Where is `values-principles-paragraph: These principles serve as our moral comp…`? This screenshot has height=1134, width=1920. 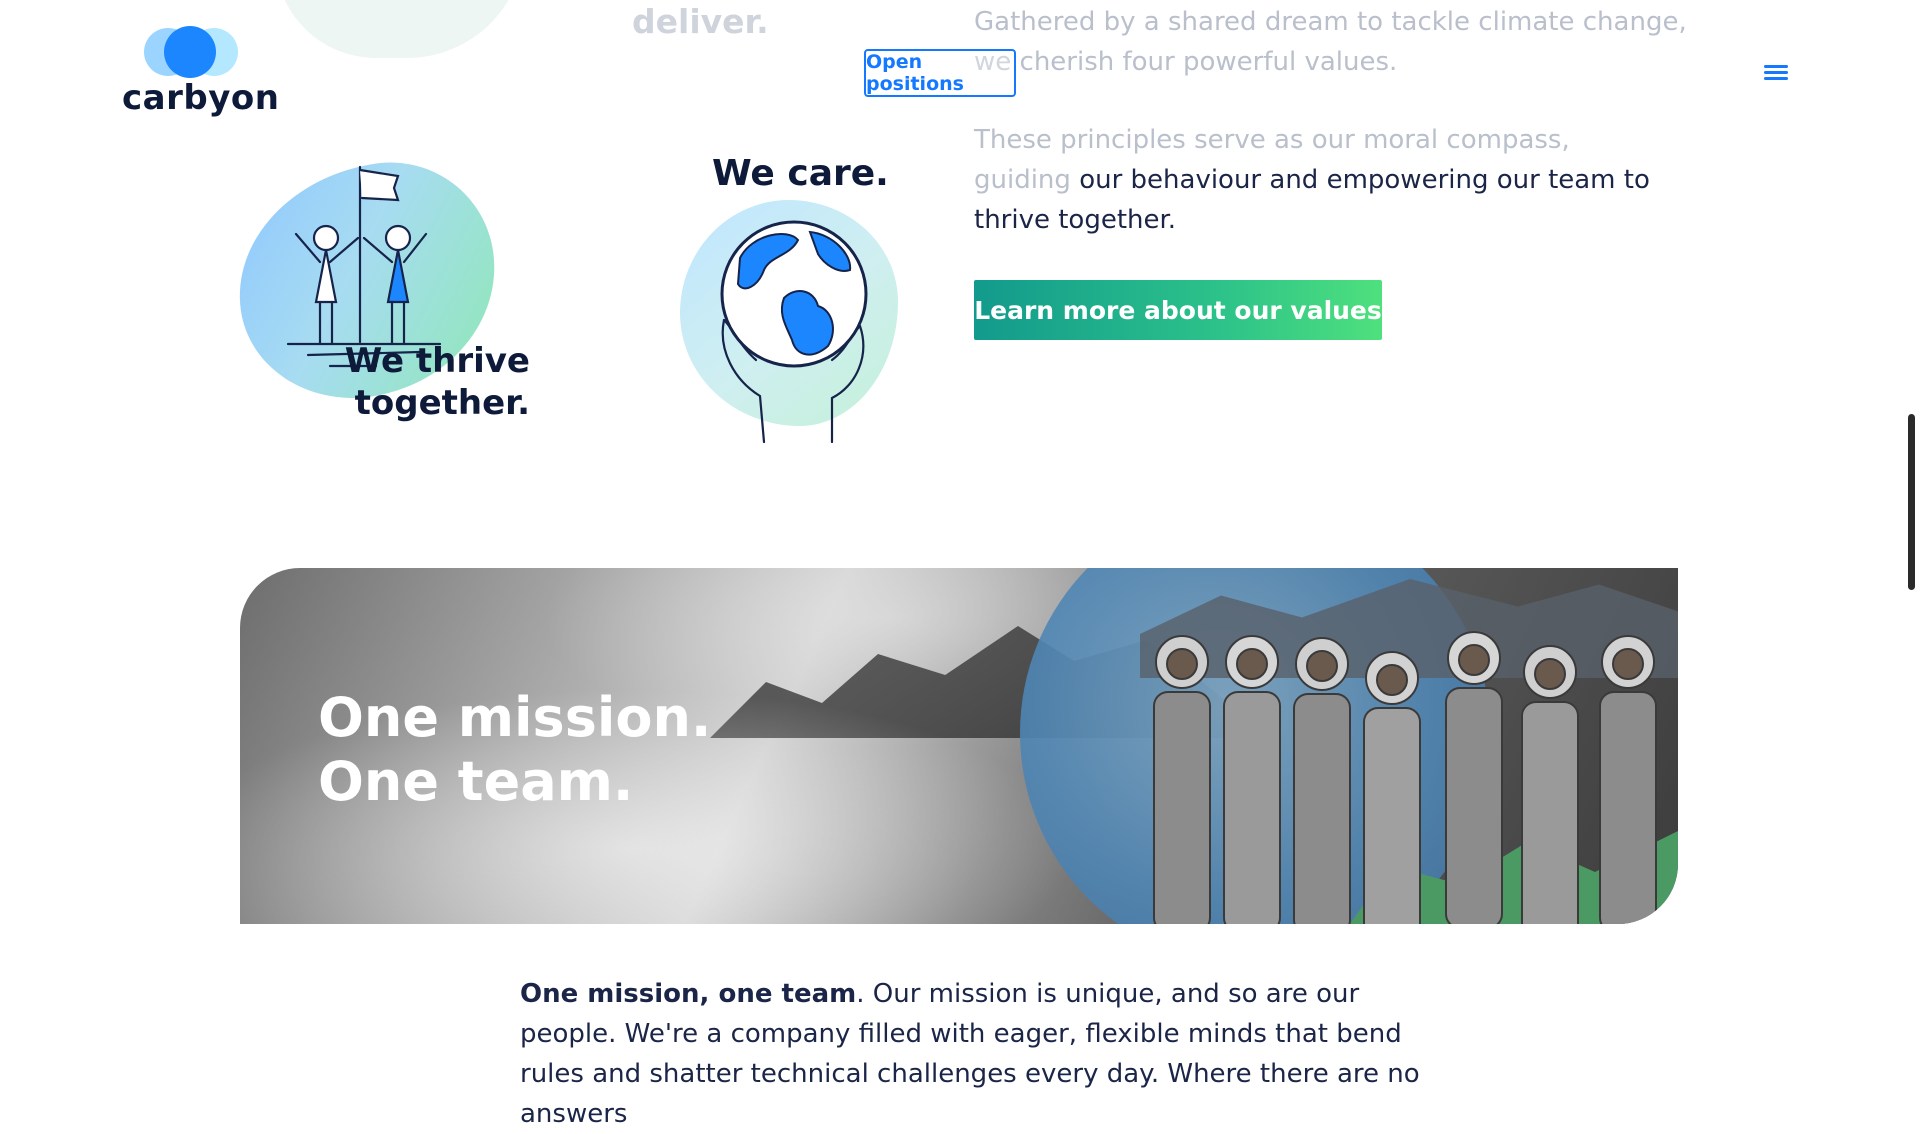 values-principles-paragraph: These principles serve as our moral comp… is located at coordinates (1324, 180).